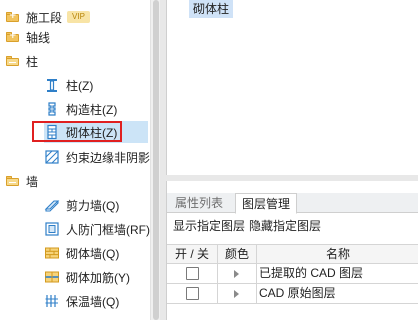 The image size is (418, 320). Describe the element at coordinates (108, 229) in the screenshot. I see `tree-item-label: 人防门框墙(RF)` at that location.